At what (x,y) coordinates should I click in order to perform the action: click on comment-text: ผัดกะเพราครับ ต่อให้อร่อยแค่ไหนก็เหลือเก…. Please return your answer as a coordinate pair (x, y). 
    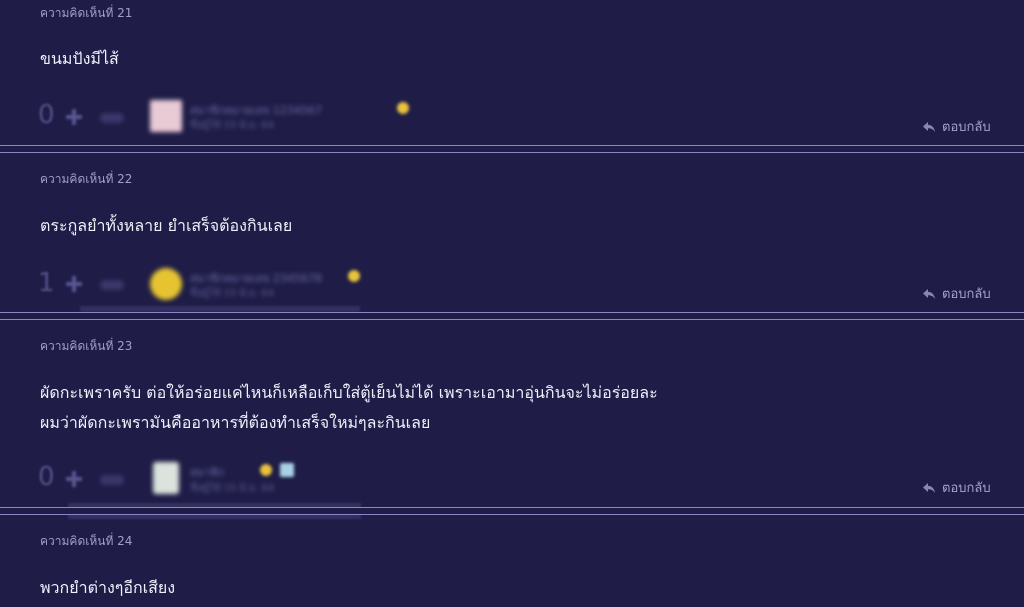
    Looking at the image, I should click on (349, 408).